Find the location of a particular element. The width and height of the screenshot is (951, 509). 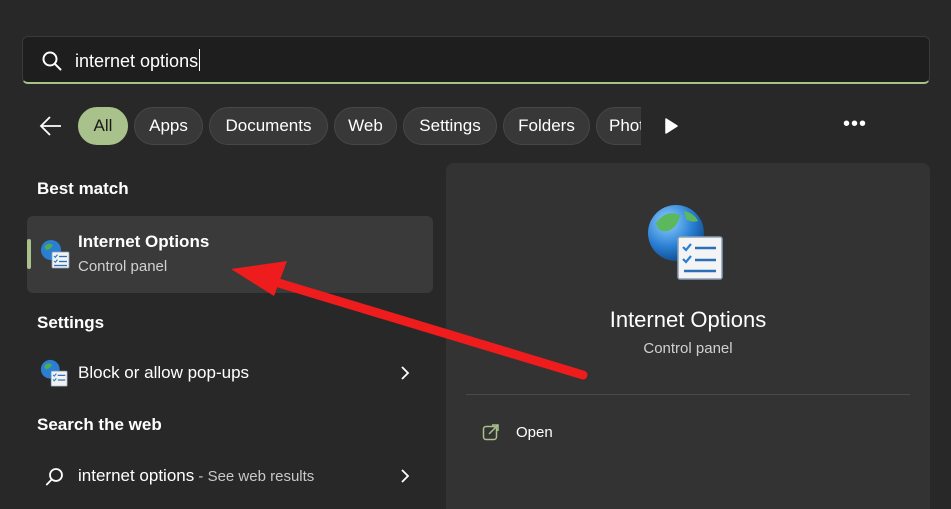

best-match-subtitle: Control panel is located at coordinates (123, 266).